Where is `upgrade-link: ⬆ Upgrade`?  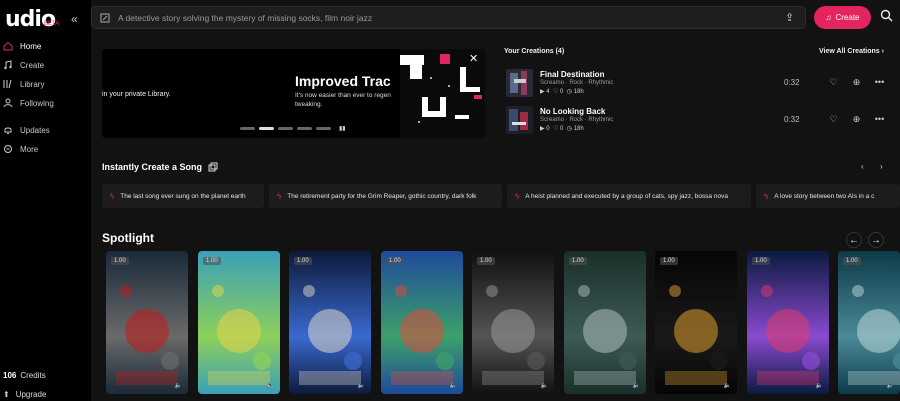
upgrade-link: ⬆ Upgrade is located at coordinates (24, 394).